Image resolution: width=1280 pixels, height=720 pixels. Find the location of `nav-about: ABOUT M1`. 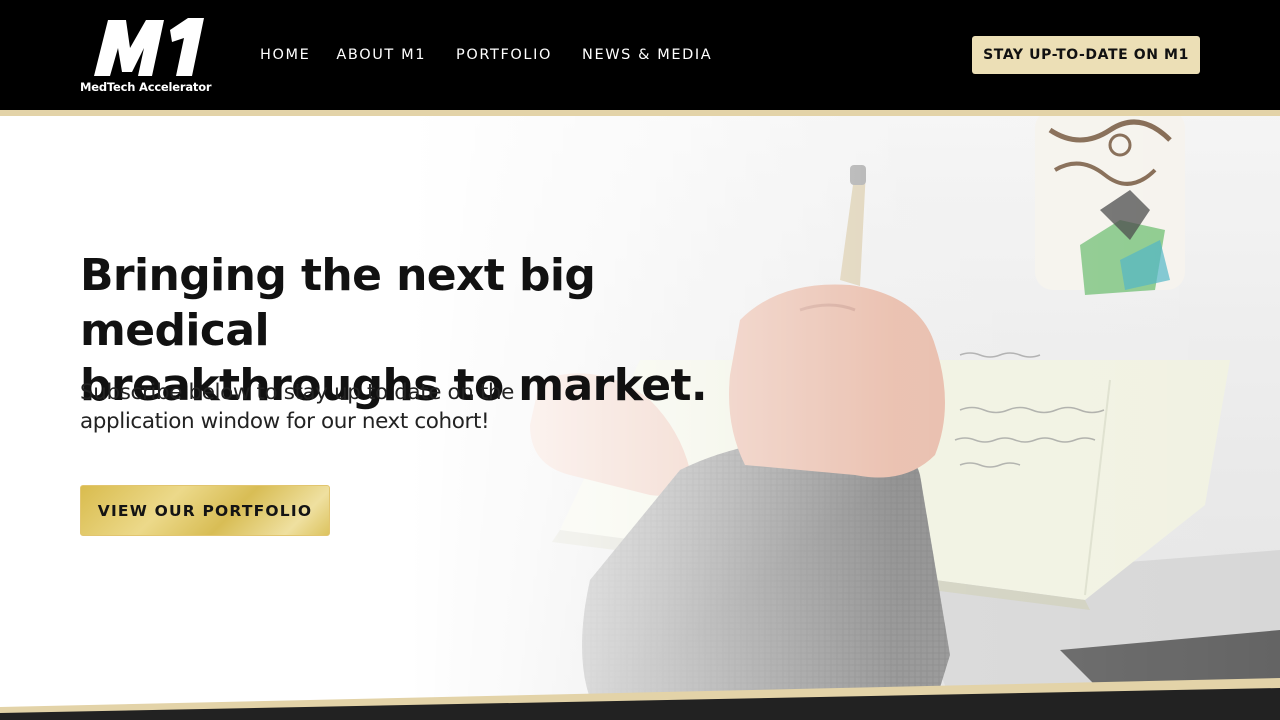

nav-about: ABOUT M1 is located at coordinates (381, 55).